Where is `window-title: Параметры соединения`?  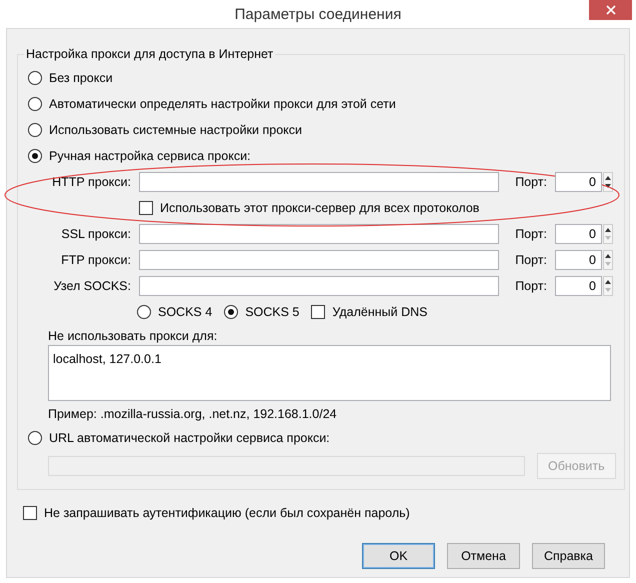 window-title: Параметры соединения is located at coordinates (318, 14).